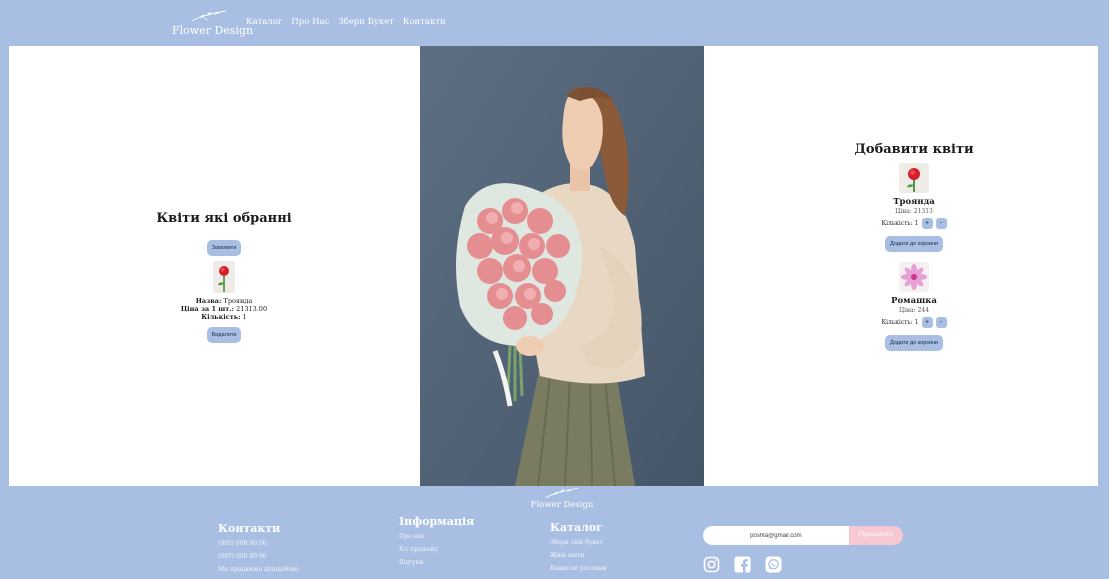  I want to click on product-name: Ромашка, so click(914, 301).